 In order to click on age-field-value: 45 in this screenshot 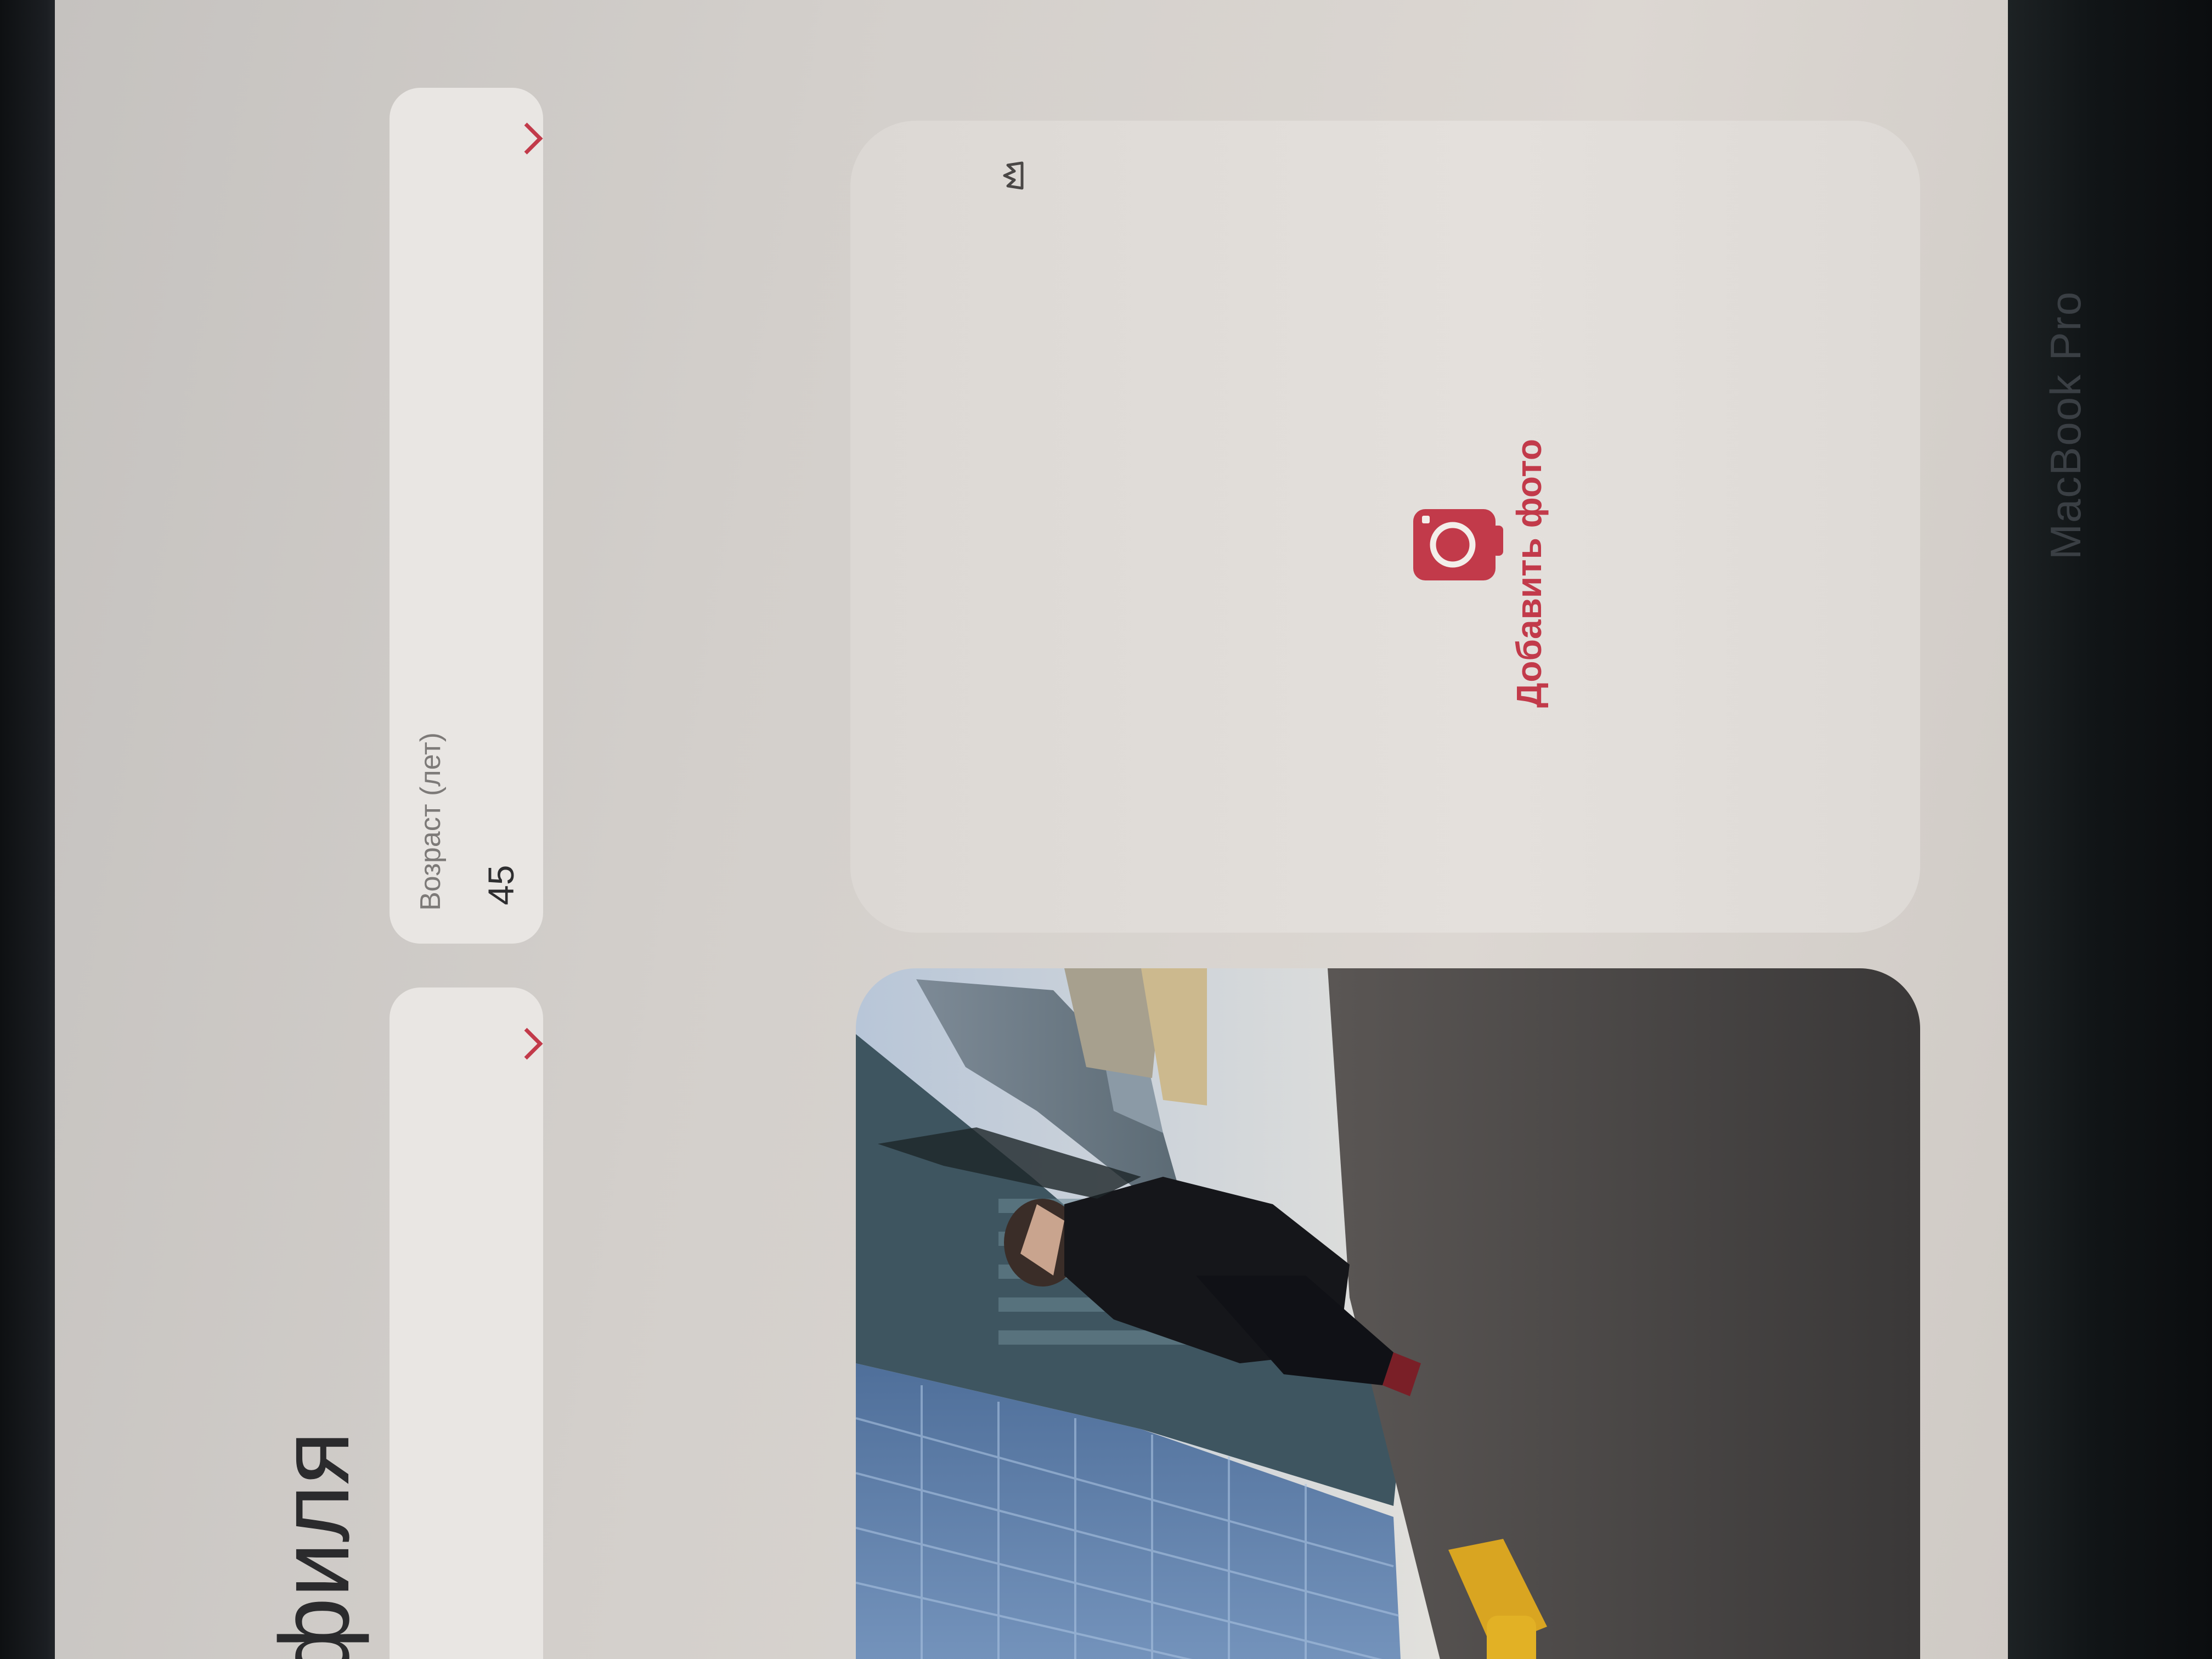, I will do `click(501, 885)`.